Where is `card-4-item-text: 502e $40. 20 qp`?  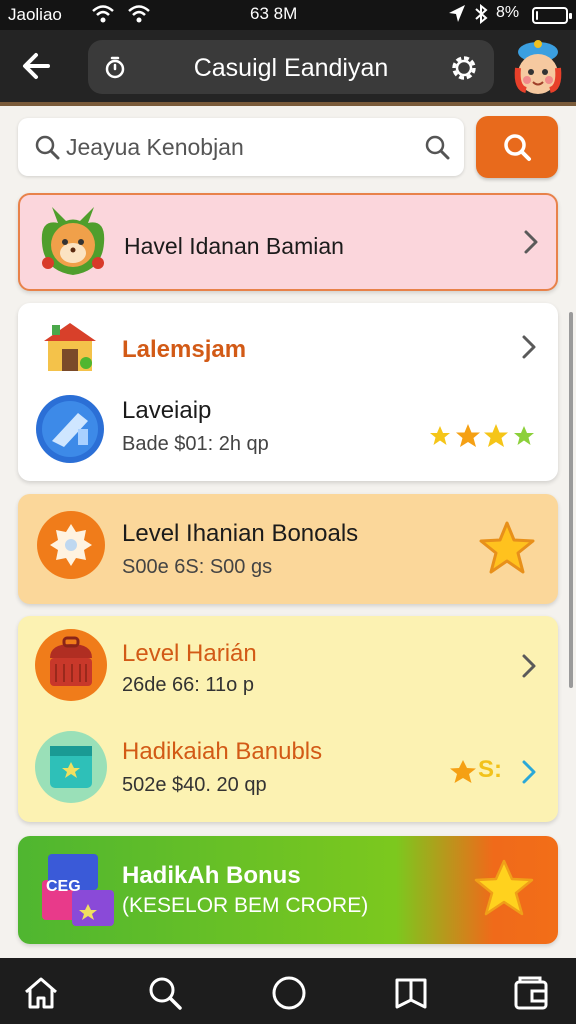 card-4-item-text: 502e $40. 20 qp is located at coordinates (194, 785).